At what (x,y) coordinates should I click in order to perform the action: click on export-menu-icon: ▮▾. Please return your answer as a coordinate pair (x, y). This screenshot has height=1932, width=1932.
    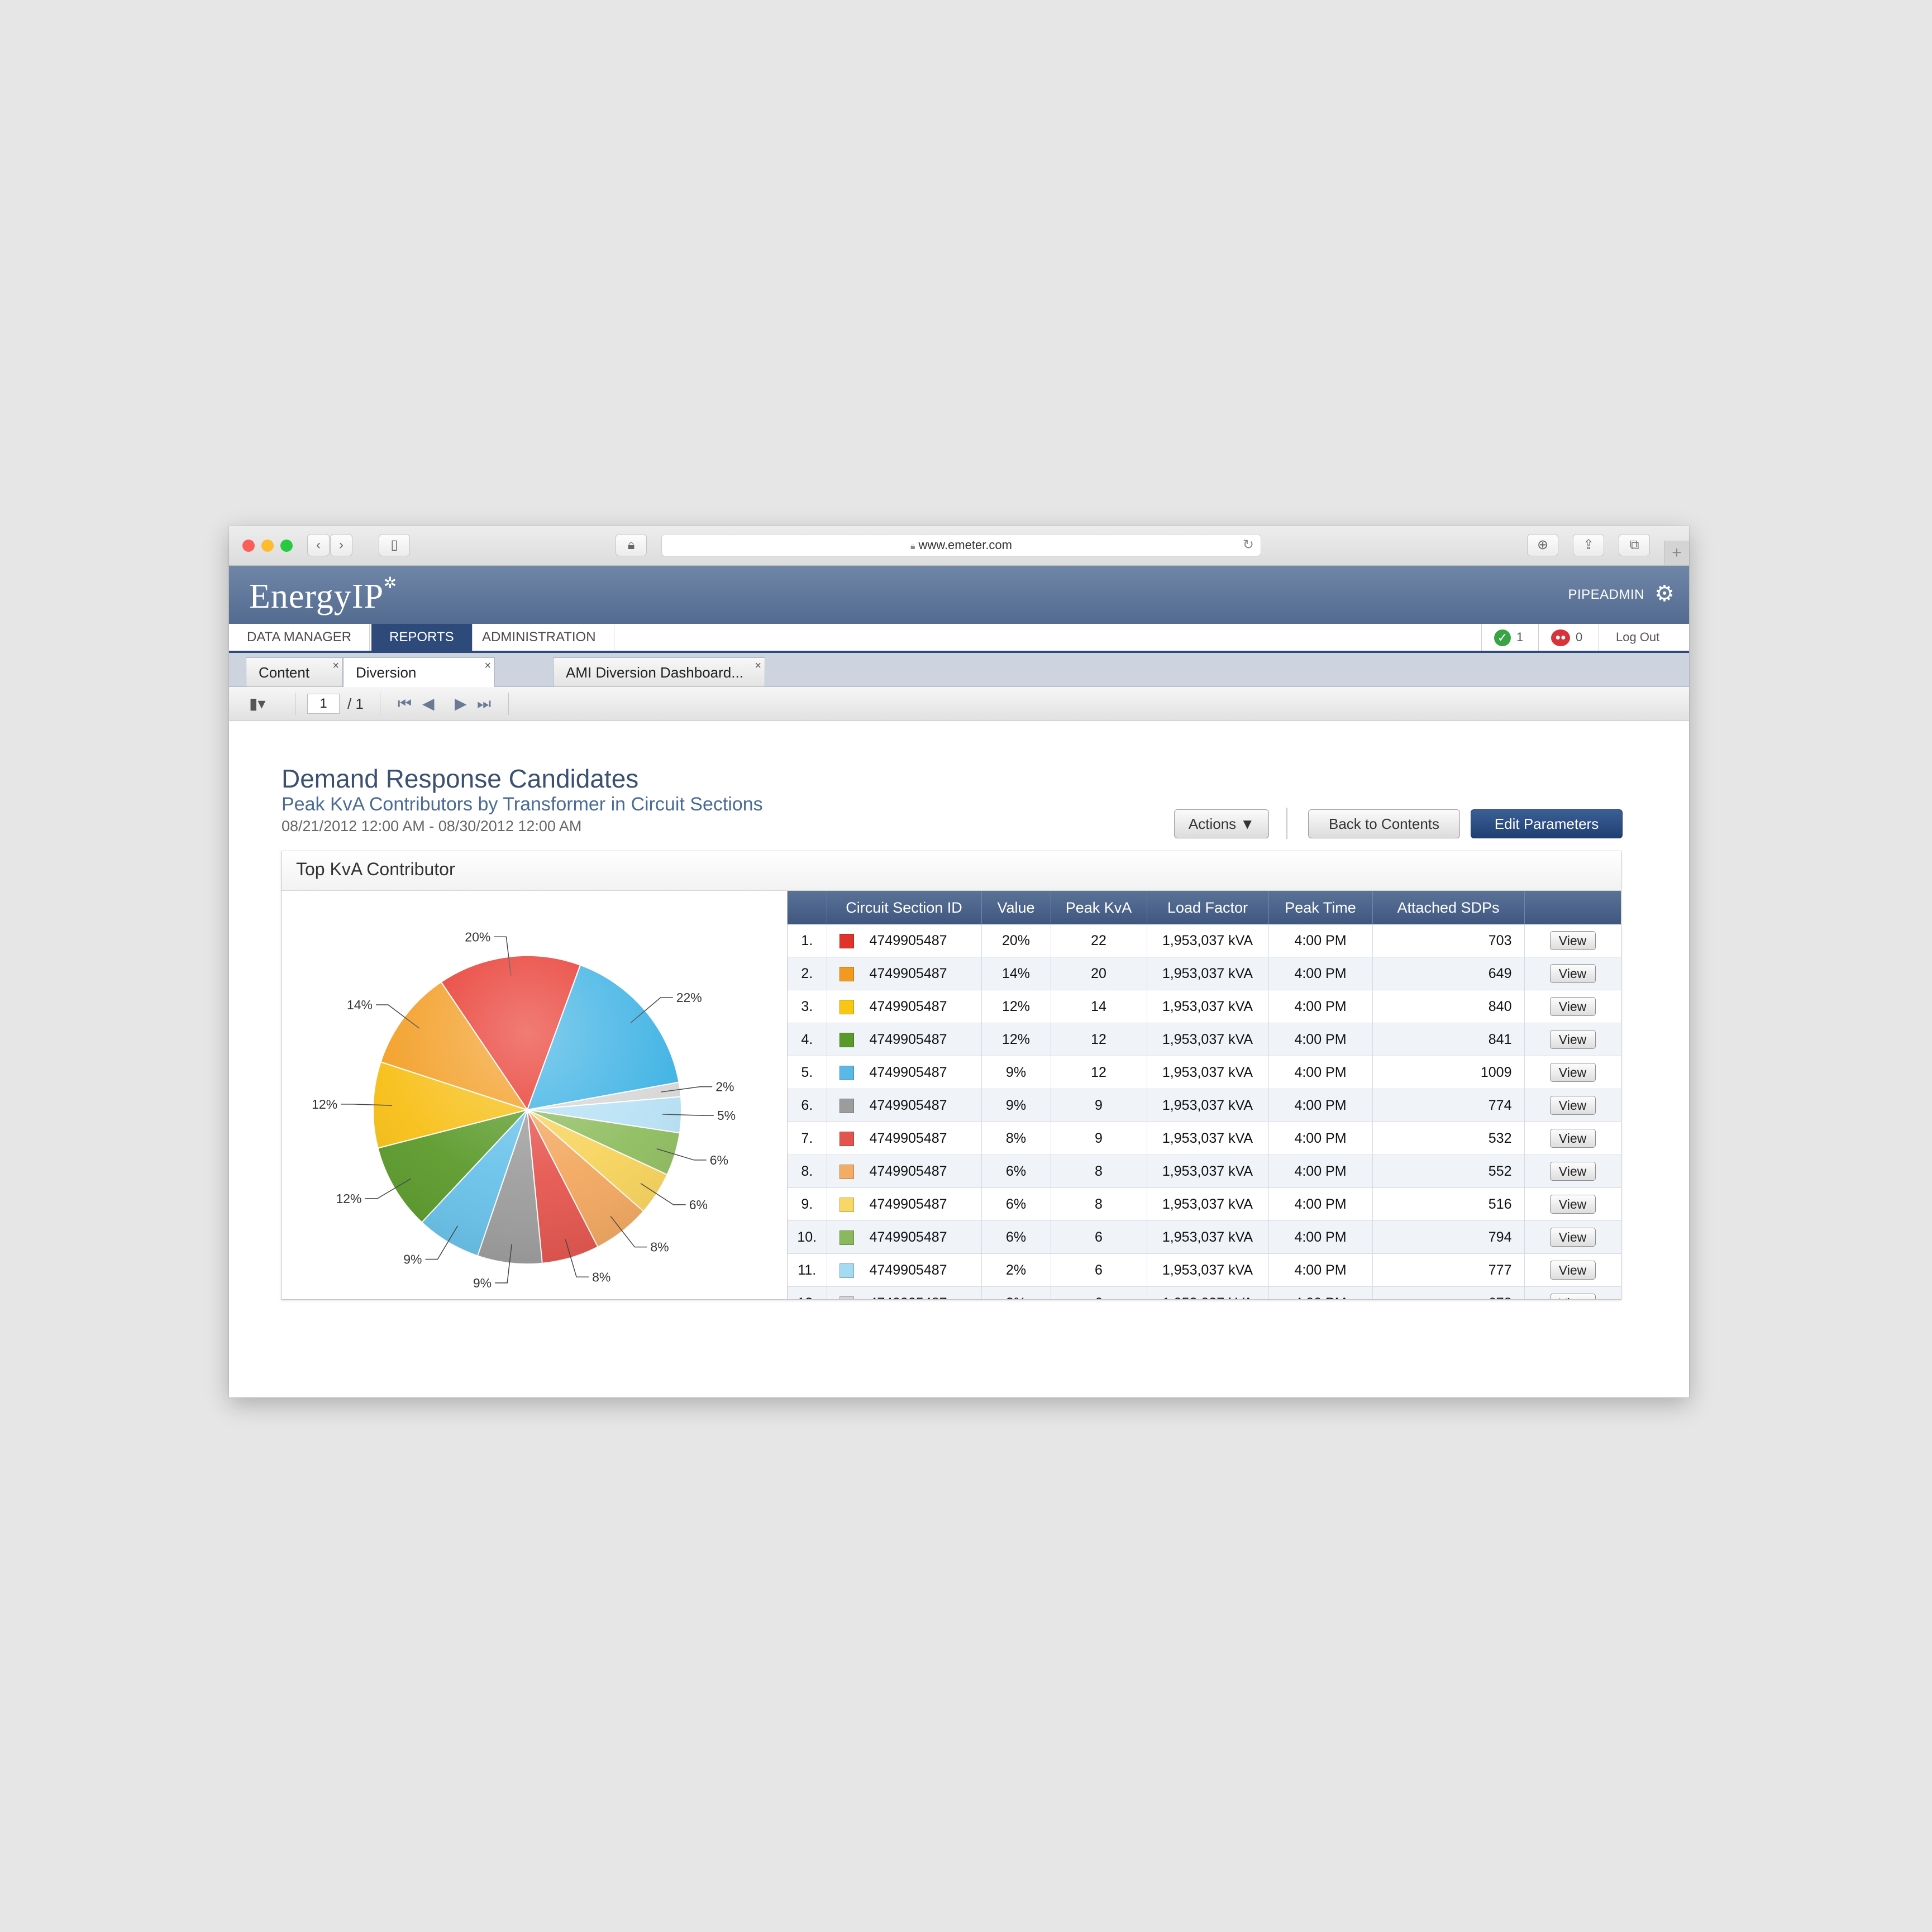
    Looking at the image, I should click on (257, 704).